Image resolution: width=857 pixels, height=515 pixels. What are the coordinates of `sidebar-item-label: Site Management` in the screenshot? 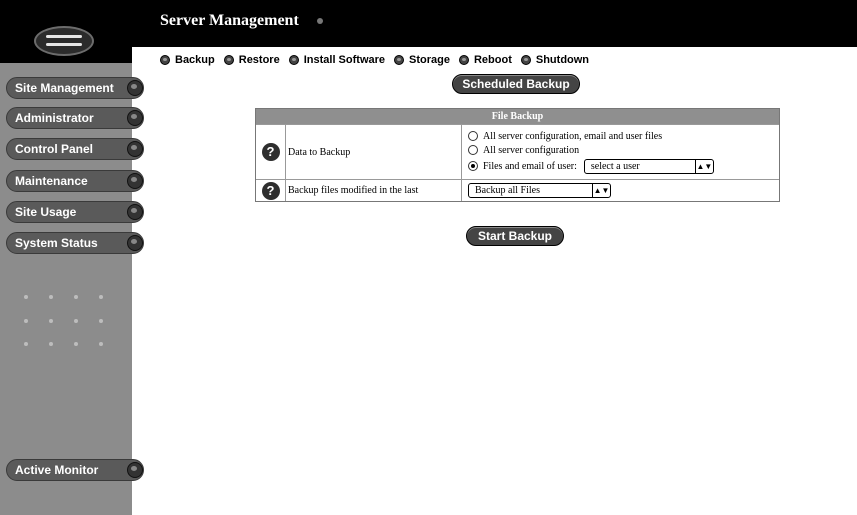 It's located at (64, 88).